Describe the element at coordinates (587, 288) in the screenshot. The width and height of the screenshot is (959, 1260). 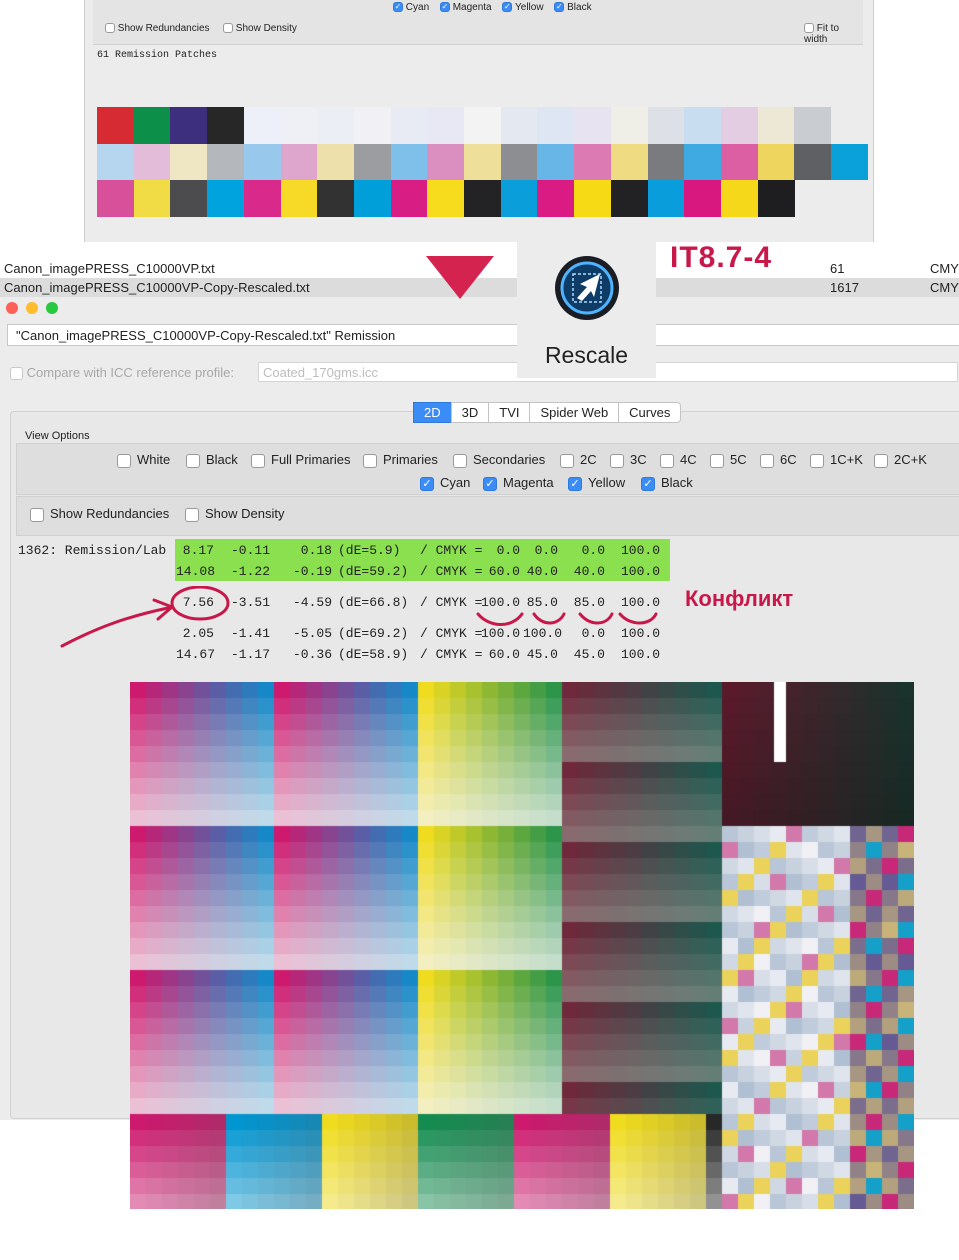
I see `rescale-arrow-icon` at that location.